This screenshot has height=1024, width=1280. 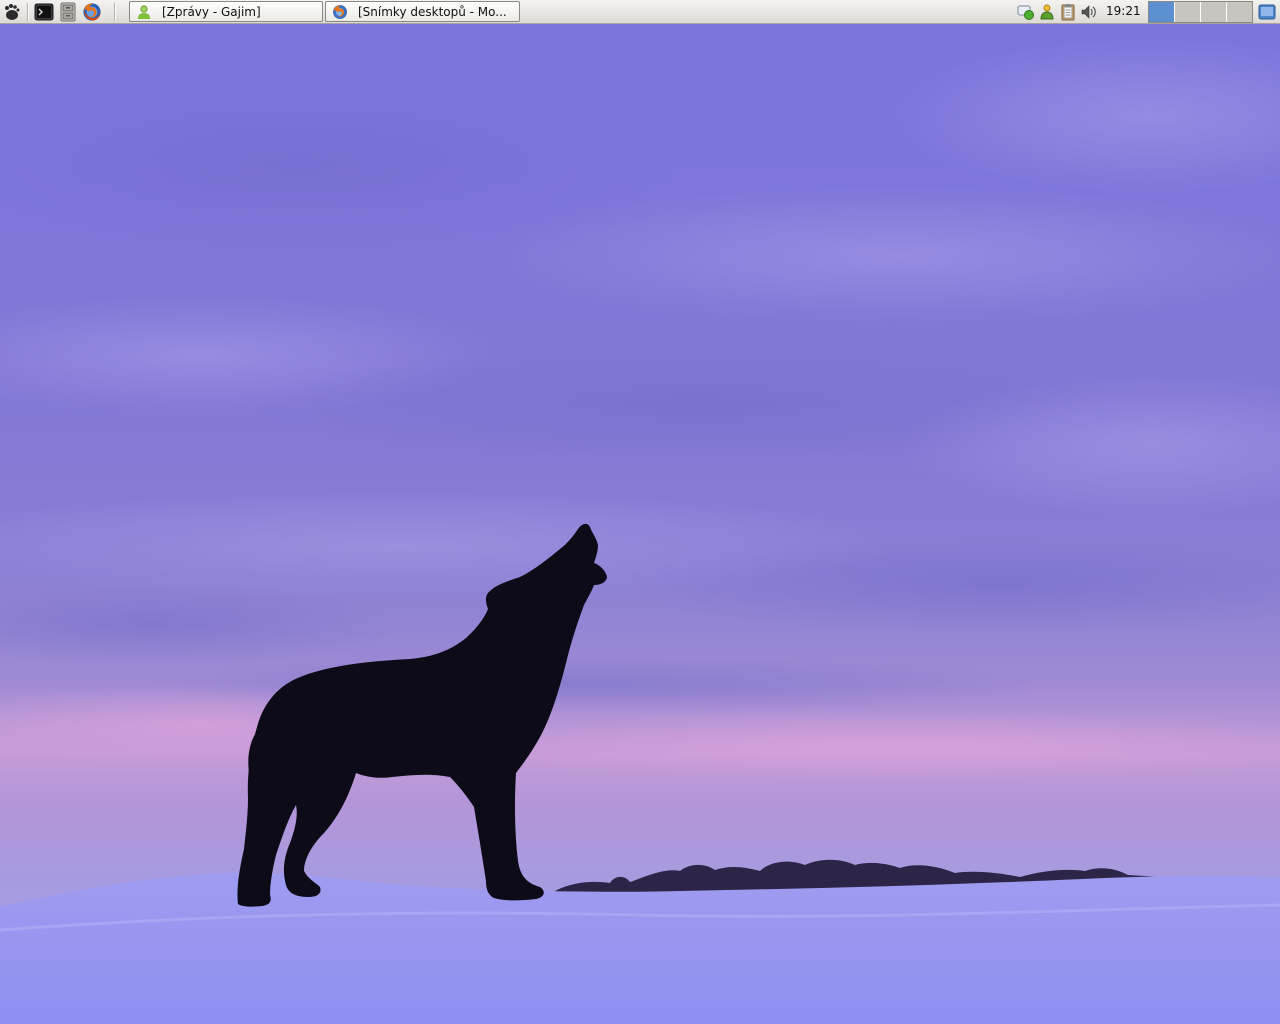 I want to click on volume-icon, so click(x=1089, y=12).